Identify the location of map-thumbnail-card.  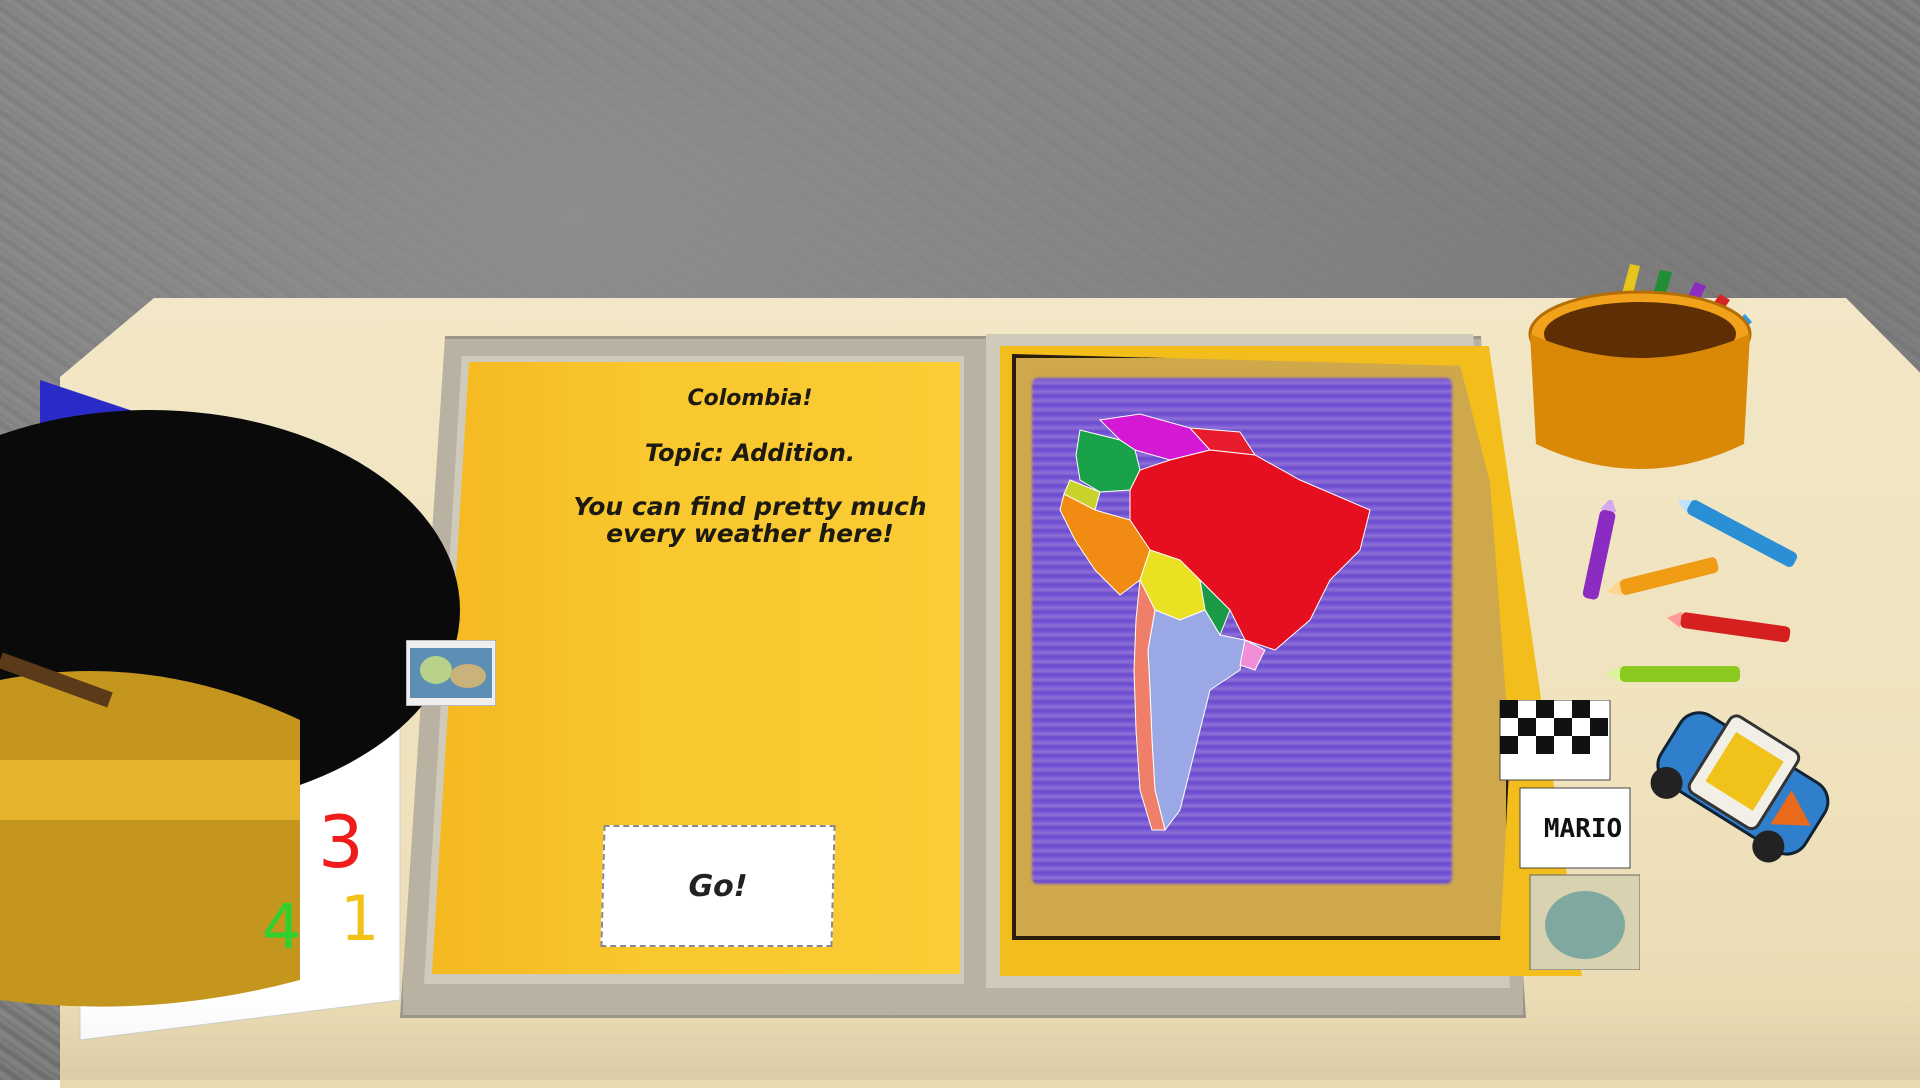
(451, 673).